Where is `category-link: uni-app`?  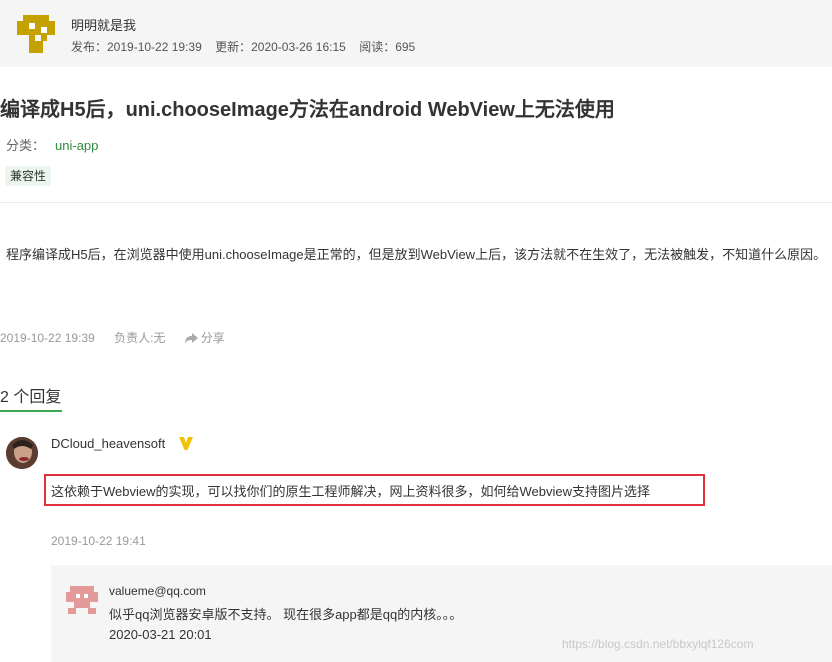
category-link: uni-app is located at coordinates (76, 145).